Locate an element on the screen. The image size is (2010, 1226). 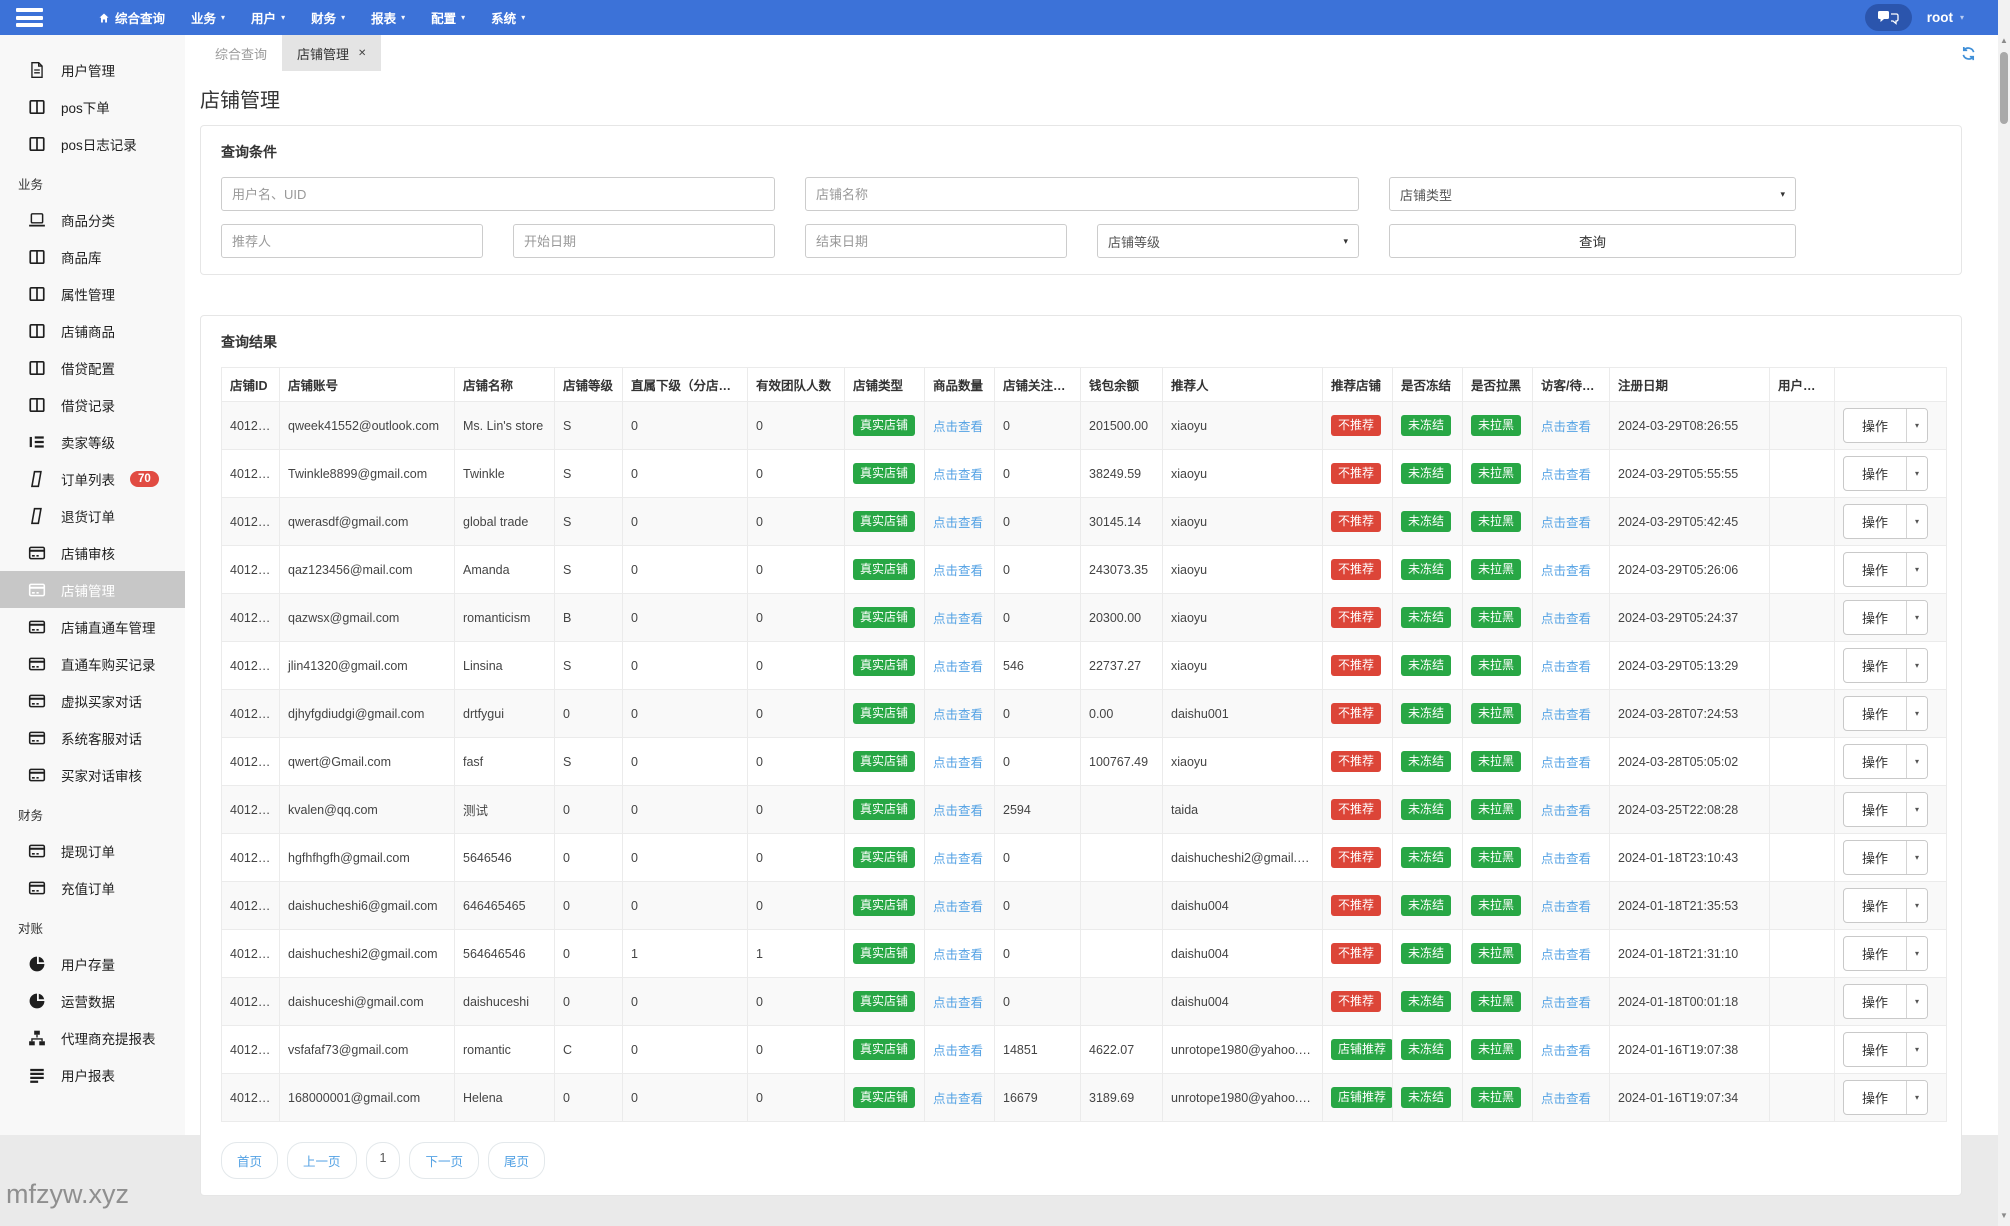
sidebar-item-店铺直通车管理: 店铺直通车管理 is located at coordinates (92, 626).